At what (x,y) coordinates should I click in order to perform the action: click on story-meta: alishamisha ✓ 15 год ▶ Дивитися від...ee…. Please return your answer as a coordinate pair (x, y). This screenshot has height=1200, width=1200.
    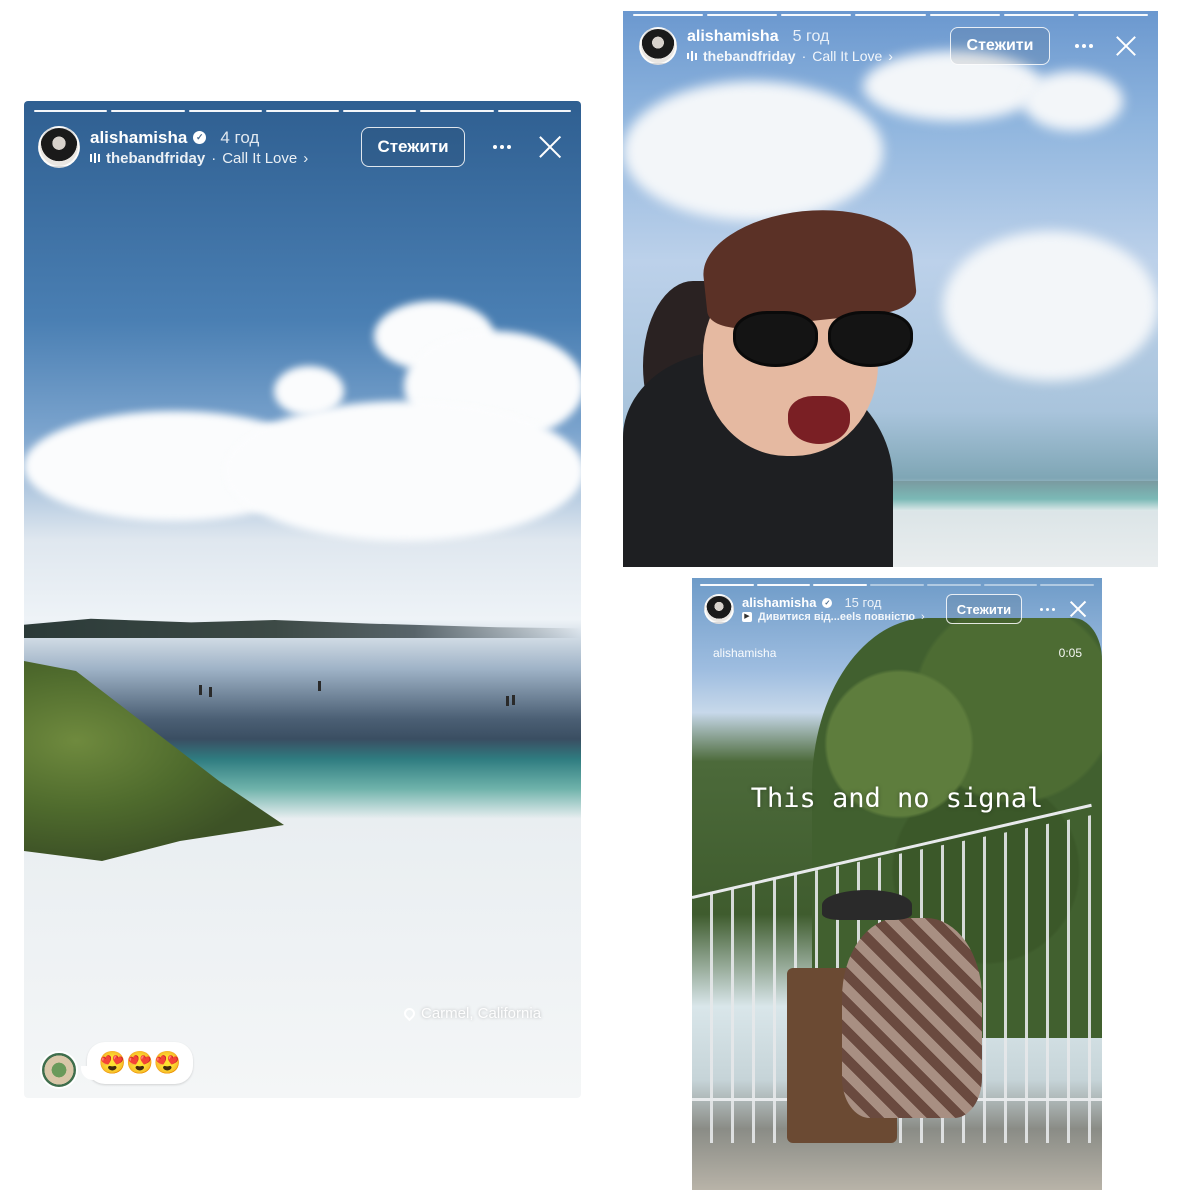
    Looking at the image, I should click on (844, 609).